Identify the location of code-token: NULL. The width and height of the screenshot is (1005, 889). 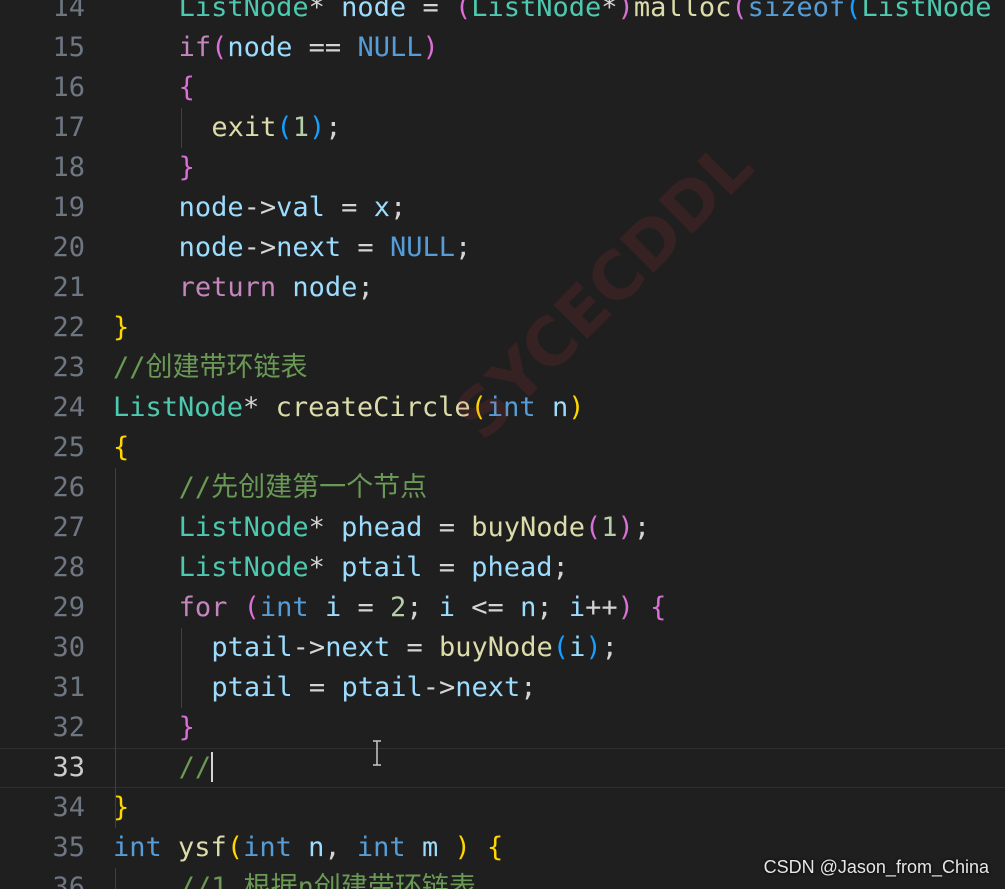
(422, 247).